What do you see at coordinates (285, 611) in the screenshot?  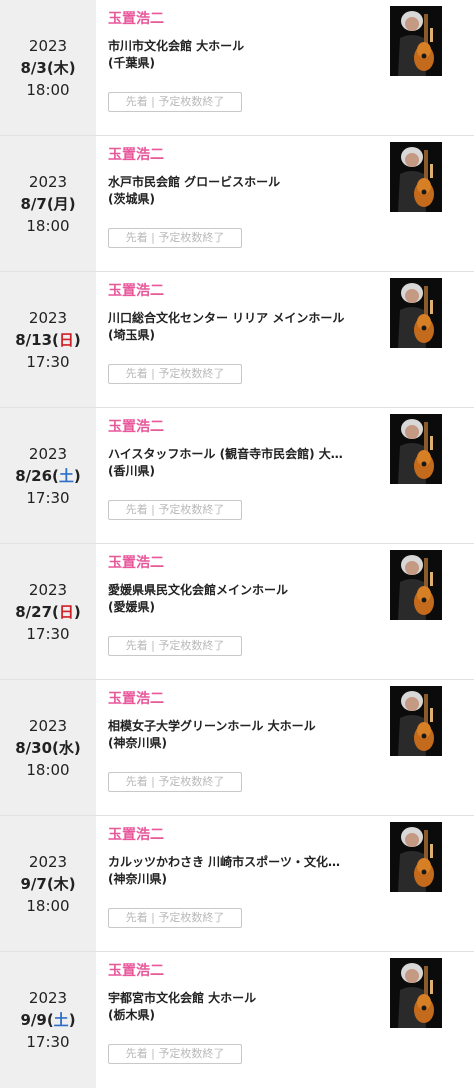 I see `info-column: 玉置浩二 愛媛県県民文化会館メインホール (愛媛県) 先着 | 予定枚数終了` at bounding box center [285, 611].